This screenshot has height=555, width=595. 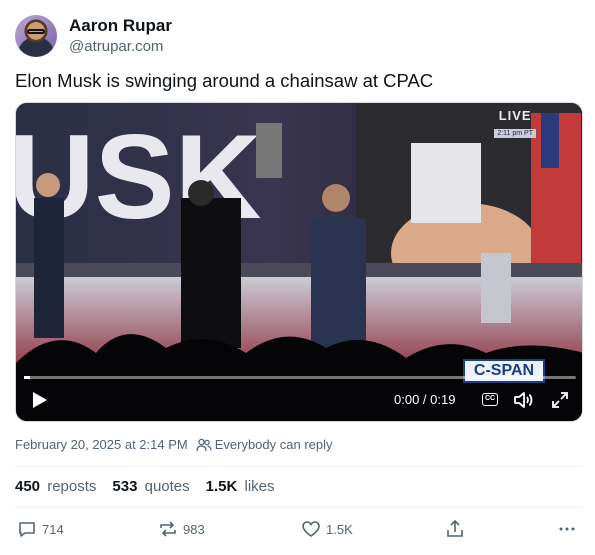 What do you see at coordinates (299, 531) in the screenshot?
I see `actions-row: 714 983 1.5K` at bounding box center [299, 531].